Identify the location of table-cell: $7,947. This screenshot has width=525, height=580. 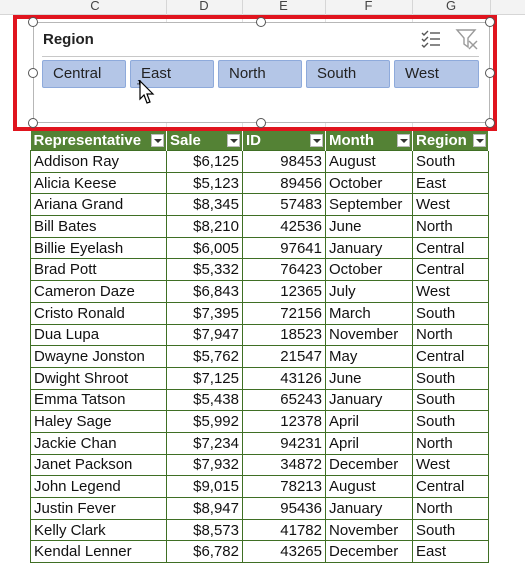
(204, 335).